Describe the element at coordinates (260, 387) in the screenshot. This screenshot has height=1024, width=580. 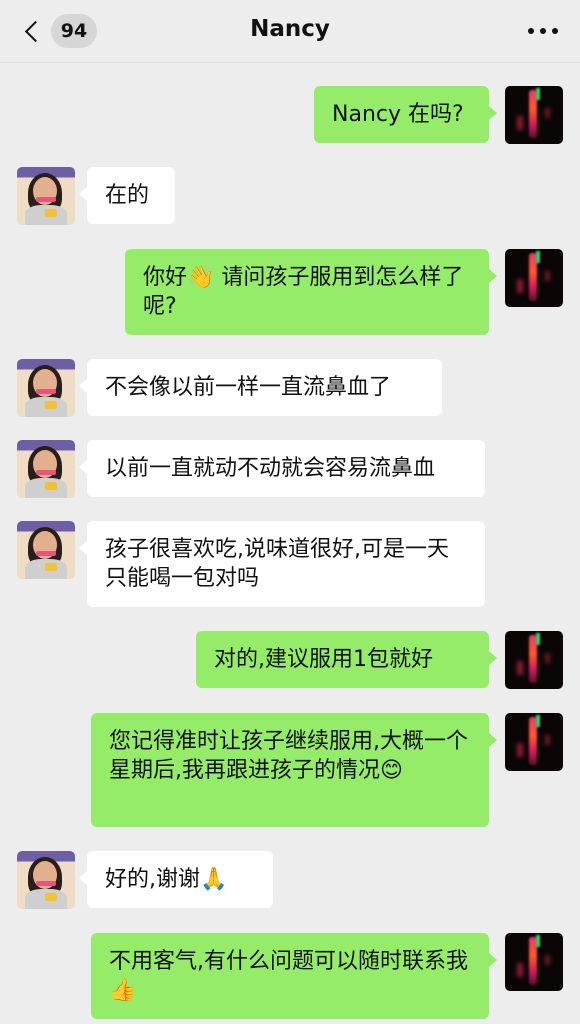
I see `message-bubble-incoming: 不会像以前一样一直流鼻血了` at that location.